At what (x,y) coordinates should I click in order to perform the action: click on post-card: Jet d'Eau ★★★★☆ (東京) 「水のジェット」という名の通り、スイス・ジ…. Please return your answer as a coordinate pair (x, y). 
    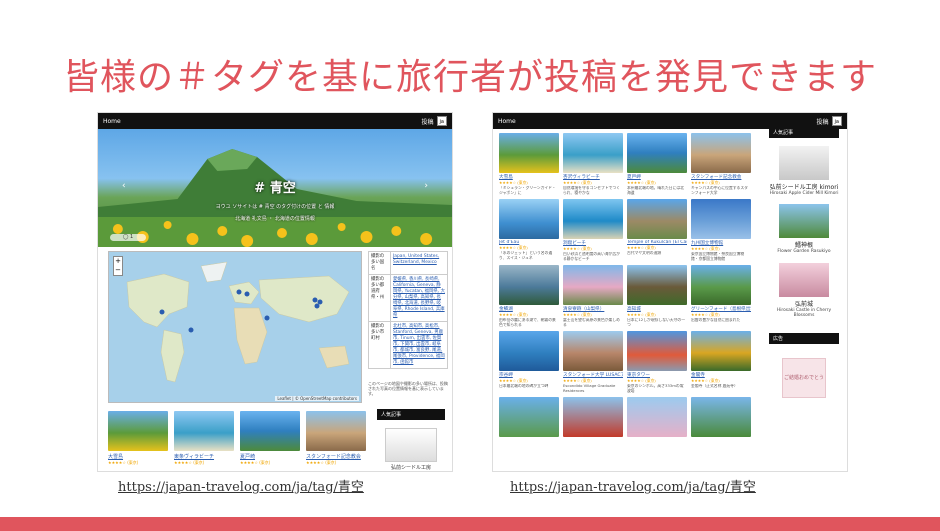
    Looking at the image, I should click on (529, 230).